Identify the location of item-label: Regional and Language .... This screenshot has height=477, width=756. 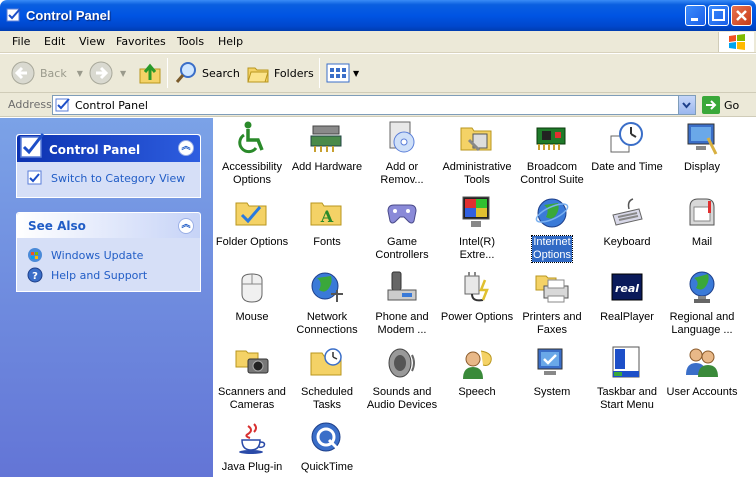
(702, 323).